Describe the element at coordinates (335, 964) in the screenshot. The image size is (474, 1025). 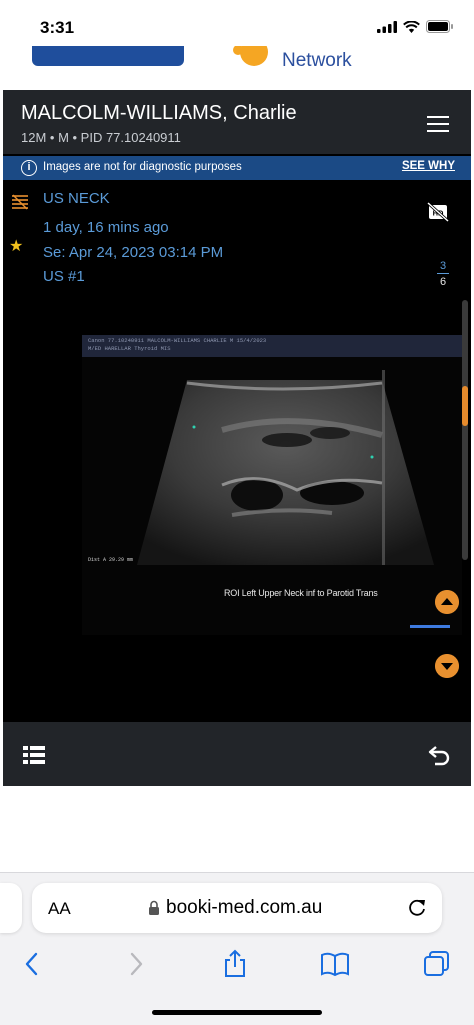
I see `bookmarks-icon` at that location.